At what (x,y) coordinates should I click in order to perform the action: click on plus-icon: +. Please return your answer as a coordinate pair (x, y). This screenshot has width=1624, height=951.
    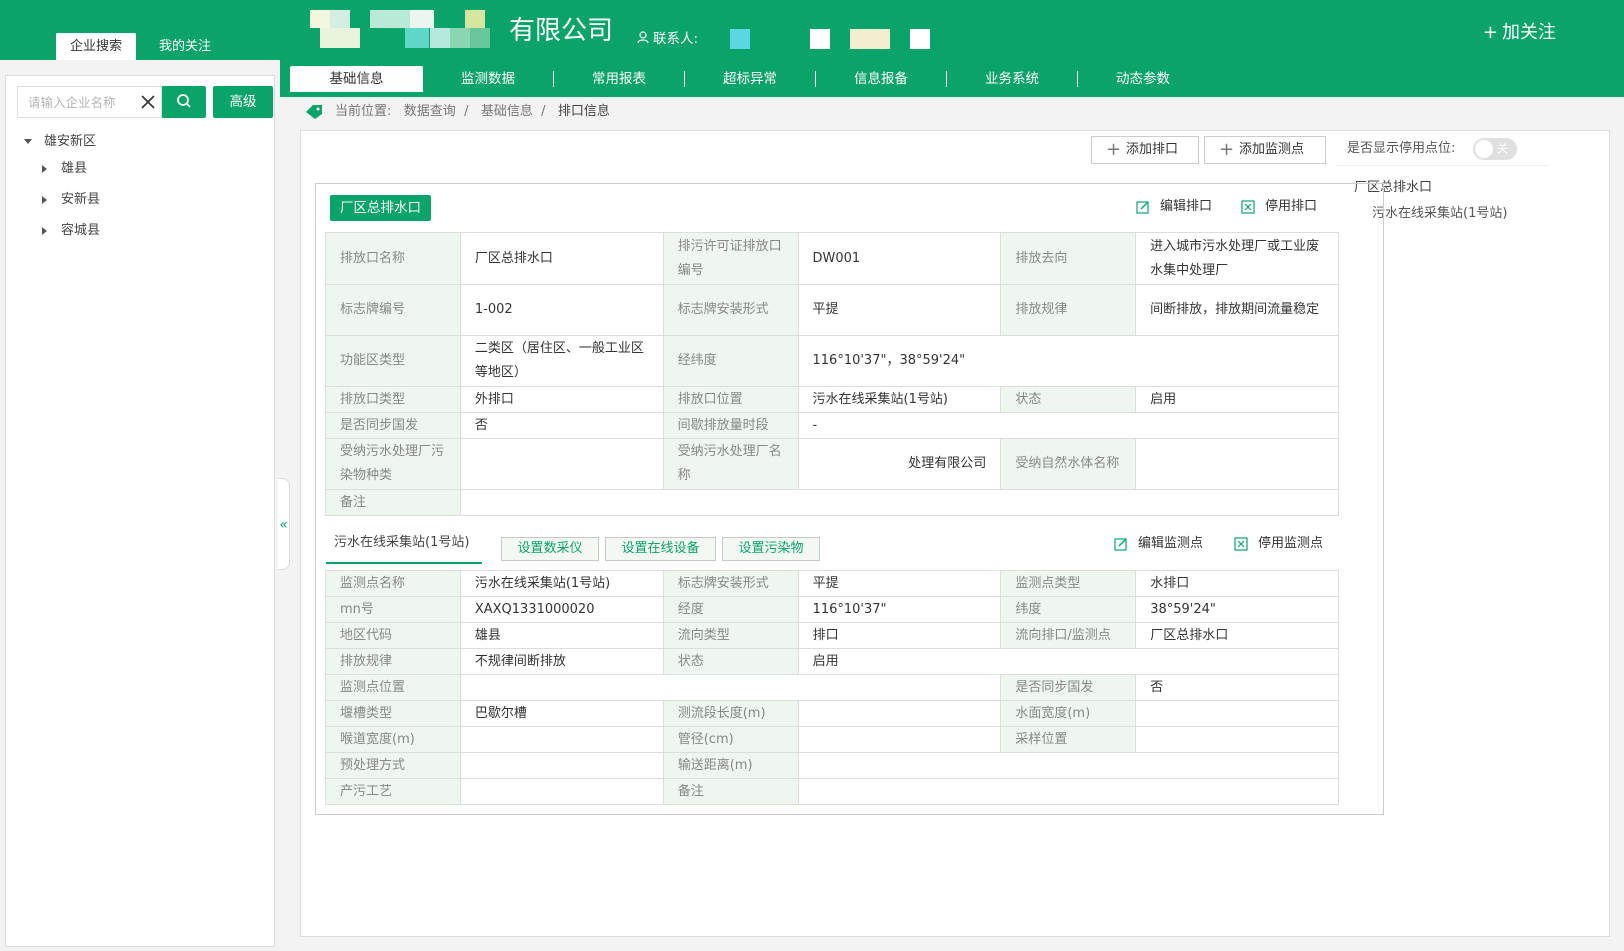
    Looking at the image, I should click on (1114, 149).